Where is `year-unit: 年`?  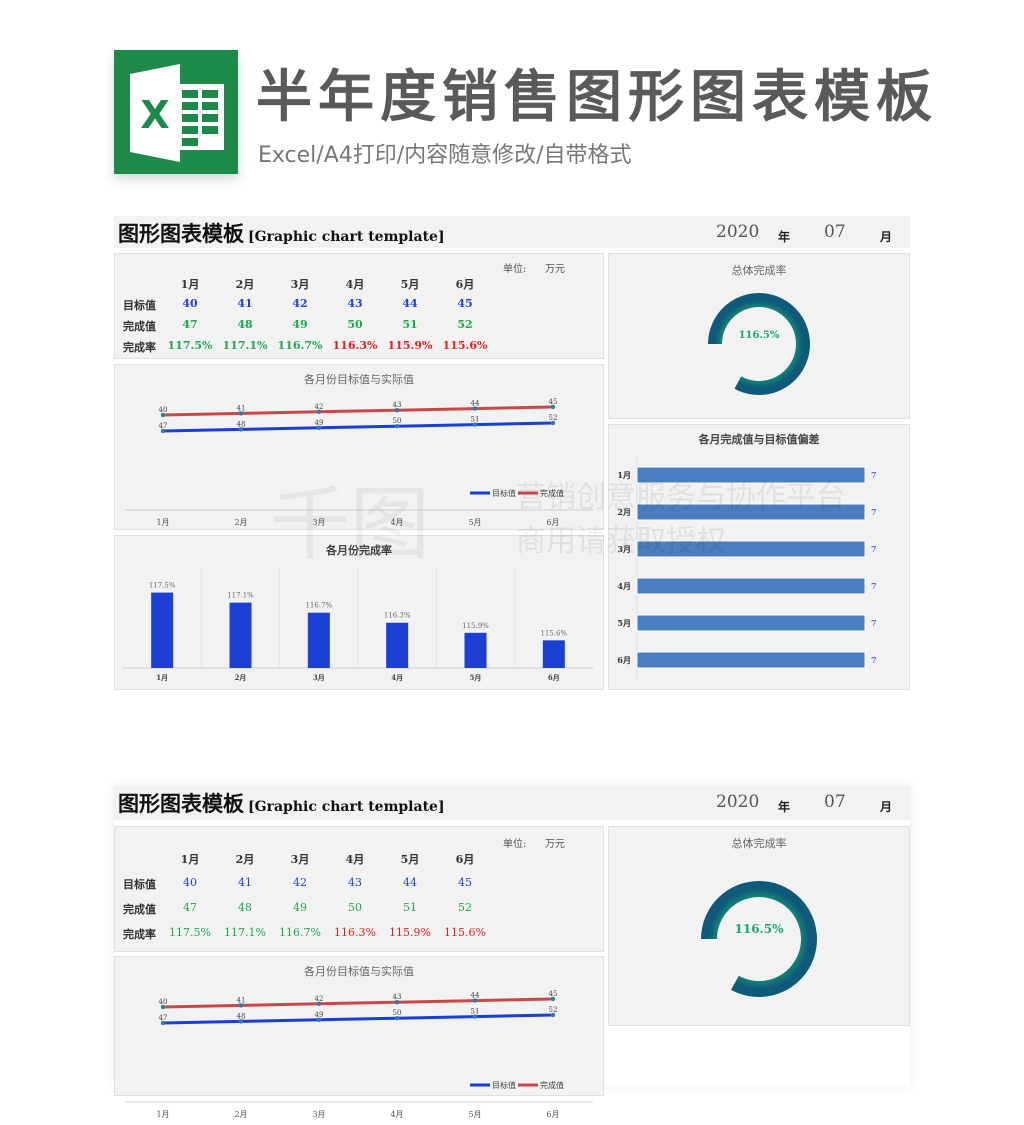 year-unit: 年 is located at coordinates (784, 807).